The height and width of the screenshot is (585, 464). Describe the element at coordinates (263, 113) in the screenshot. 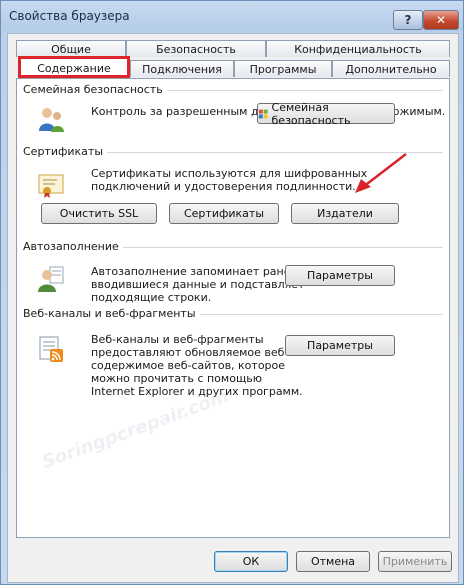

I see `windows-shield-icon` at that location.